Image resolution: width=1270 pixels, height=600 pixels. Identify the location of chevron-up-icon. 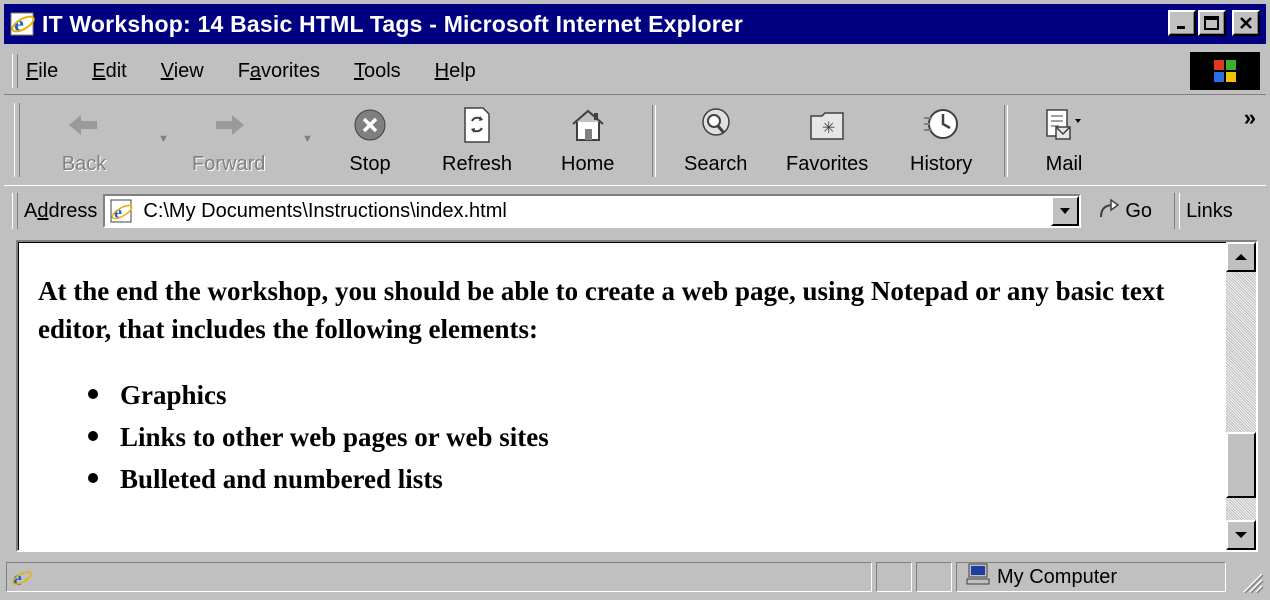
(1241, 257).